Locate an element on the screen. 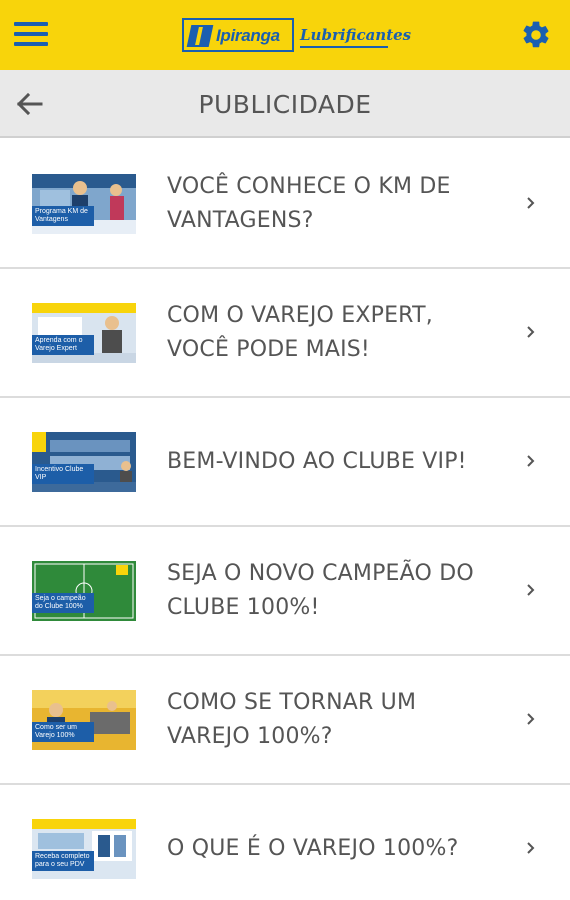 The width and height of the screenshot is (570, 900). list-item-title: O QUE É O VAREJO 100%? is located at coordinates (313, 848).